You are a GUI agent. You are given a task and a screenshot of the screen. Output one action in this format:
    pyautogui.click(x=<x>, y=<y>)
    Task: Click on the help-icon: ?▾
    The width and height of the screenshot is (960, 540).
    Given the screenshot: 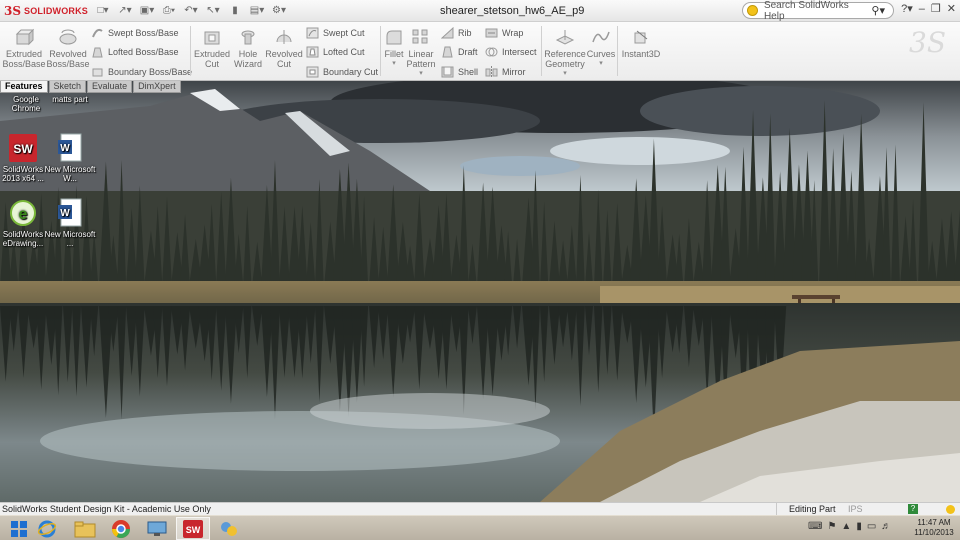 What is the action you would take?
    pyautogui.click(x=907, y=8)
    